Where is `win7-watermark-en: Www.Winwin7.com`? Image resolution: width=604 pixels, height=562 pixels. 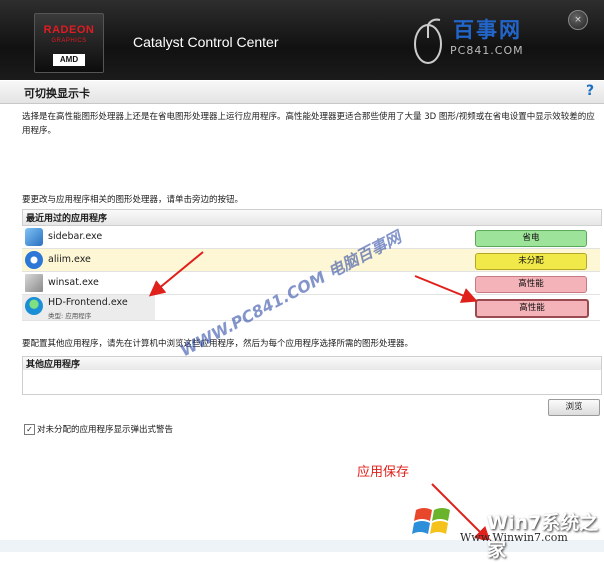 win7-watermark-en: Www.Winwin7.com is located at coordinates (514, 537).